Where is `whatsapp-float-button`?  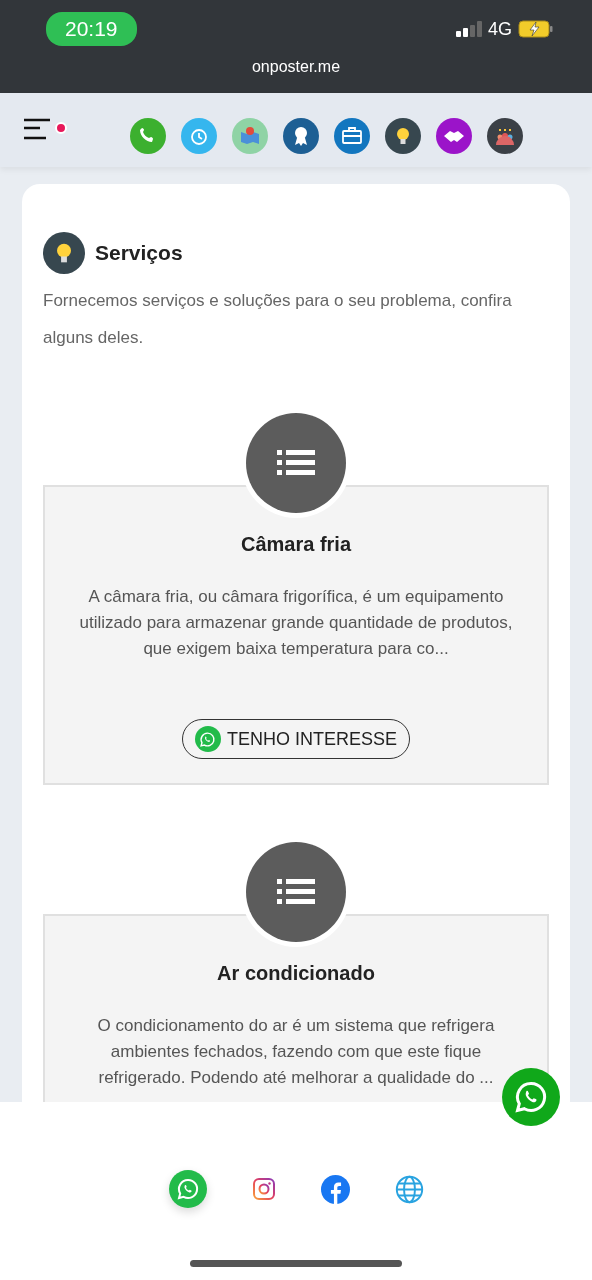 whatsapp-float-button is located at coordinates (531, 1097).